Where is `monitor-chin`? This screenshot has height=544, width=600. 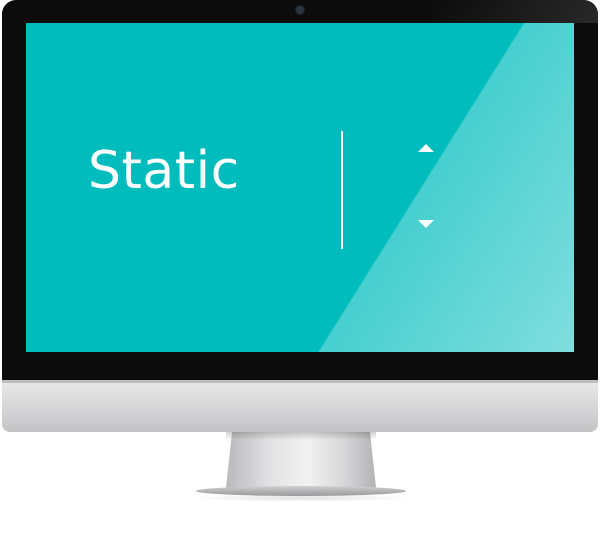 monitor-chin is located at coordinates (300, 406).